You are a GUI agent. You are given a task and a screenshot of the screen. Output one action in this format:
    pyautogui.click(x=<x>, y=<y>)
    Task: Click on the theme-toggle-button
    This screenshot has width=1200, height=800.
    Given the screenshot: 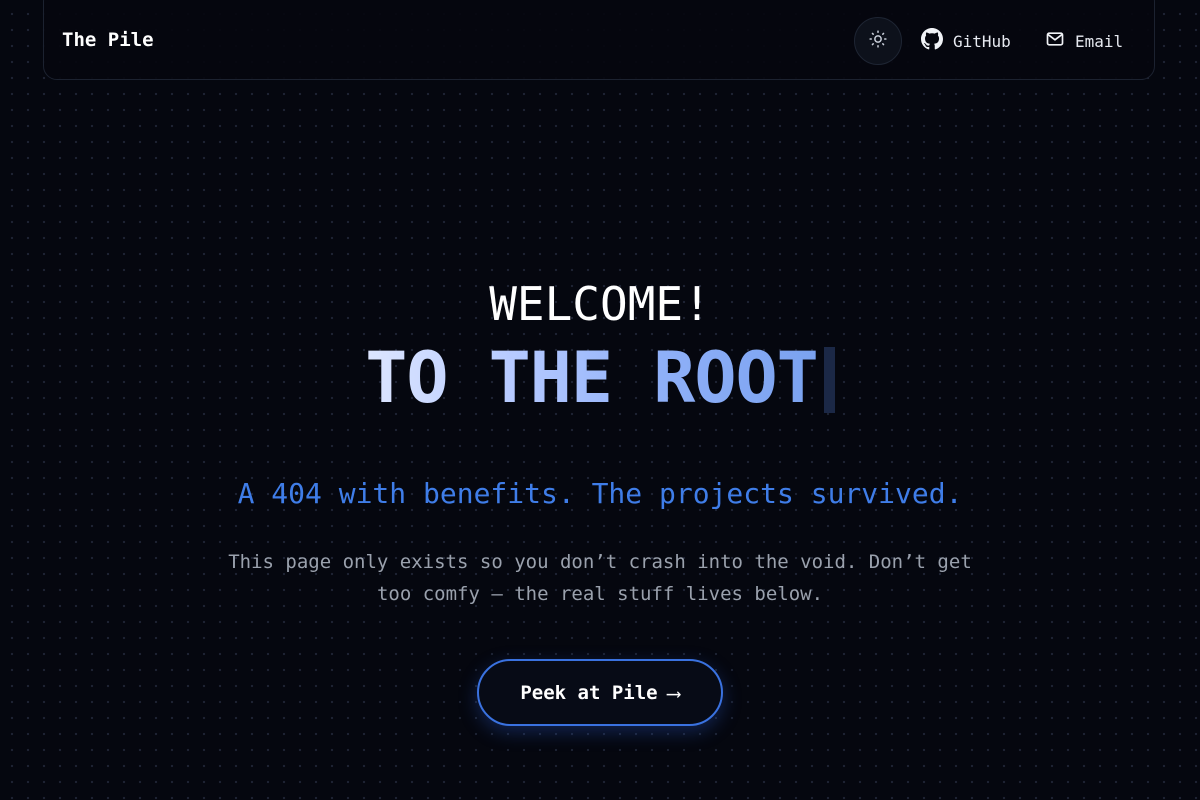 What is the action you would take?
    pyautogui.click(x=878, y=41)
    